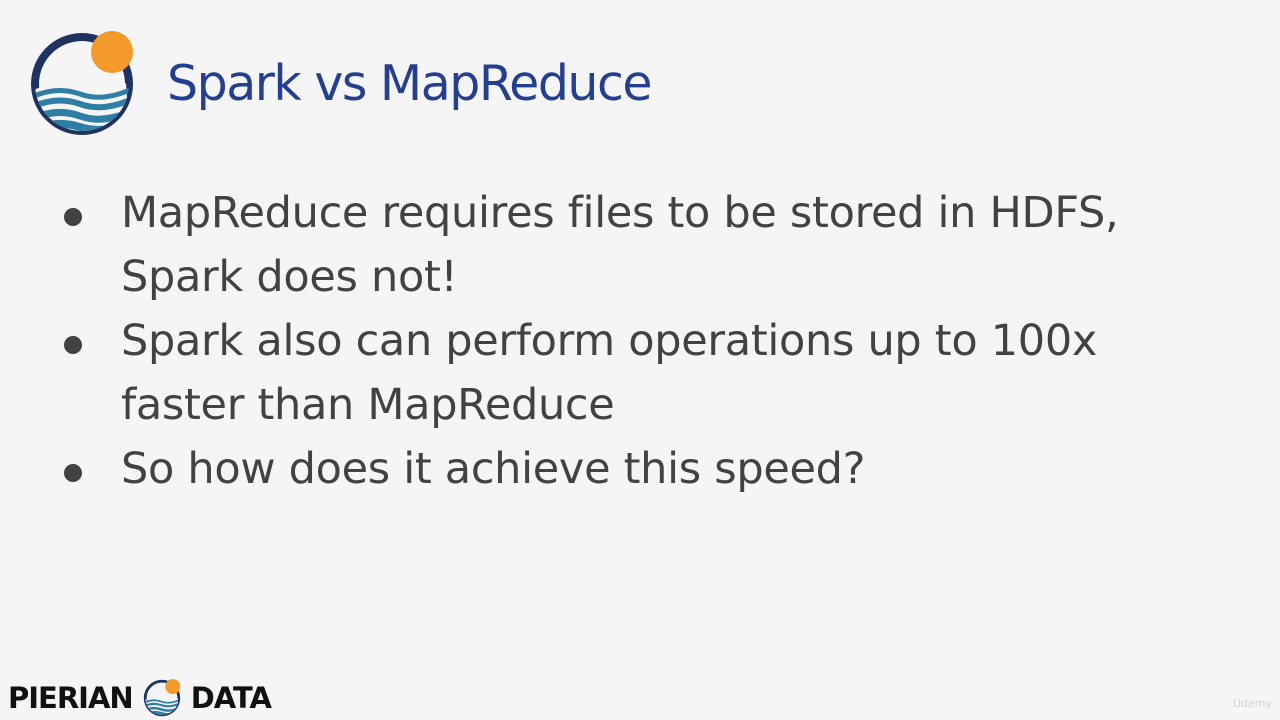  What do you see at coordinates (71, 698) in the screenshot?
I see `footer-logo-left-text: PIERIAN` at bounding box center [71, 698].